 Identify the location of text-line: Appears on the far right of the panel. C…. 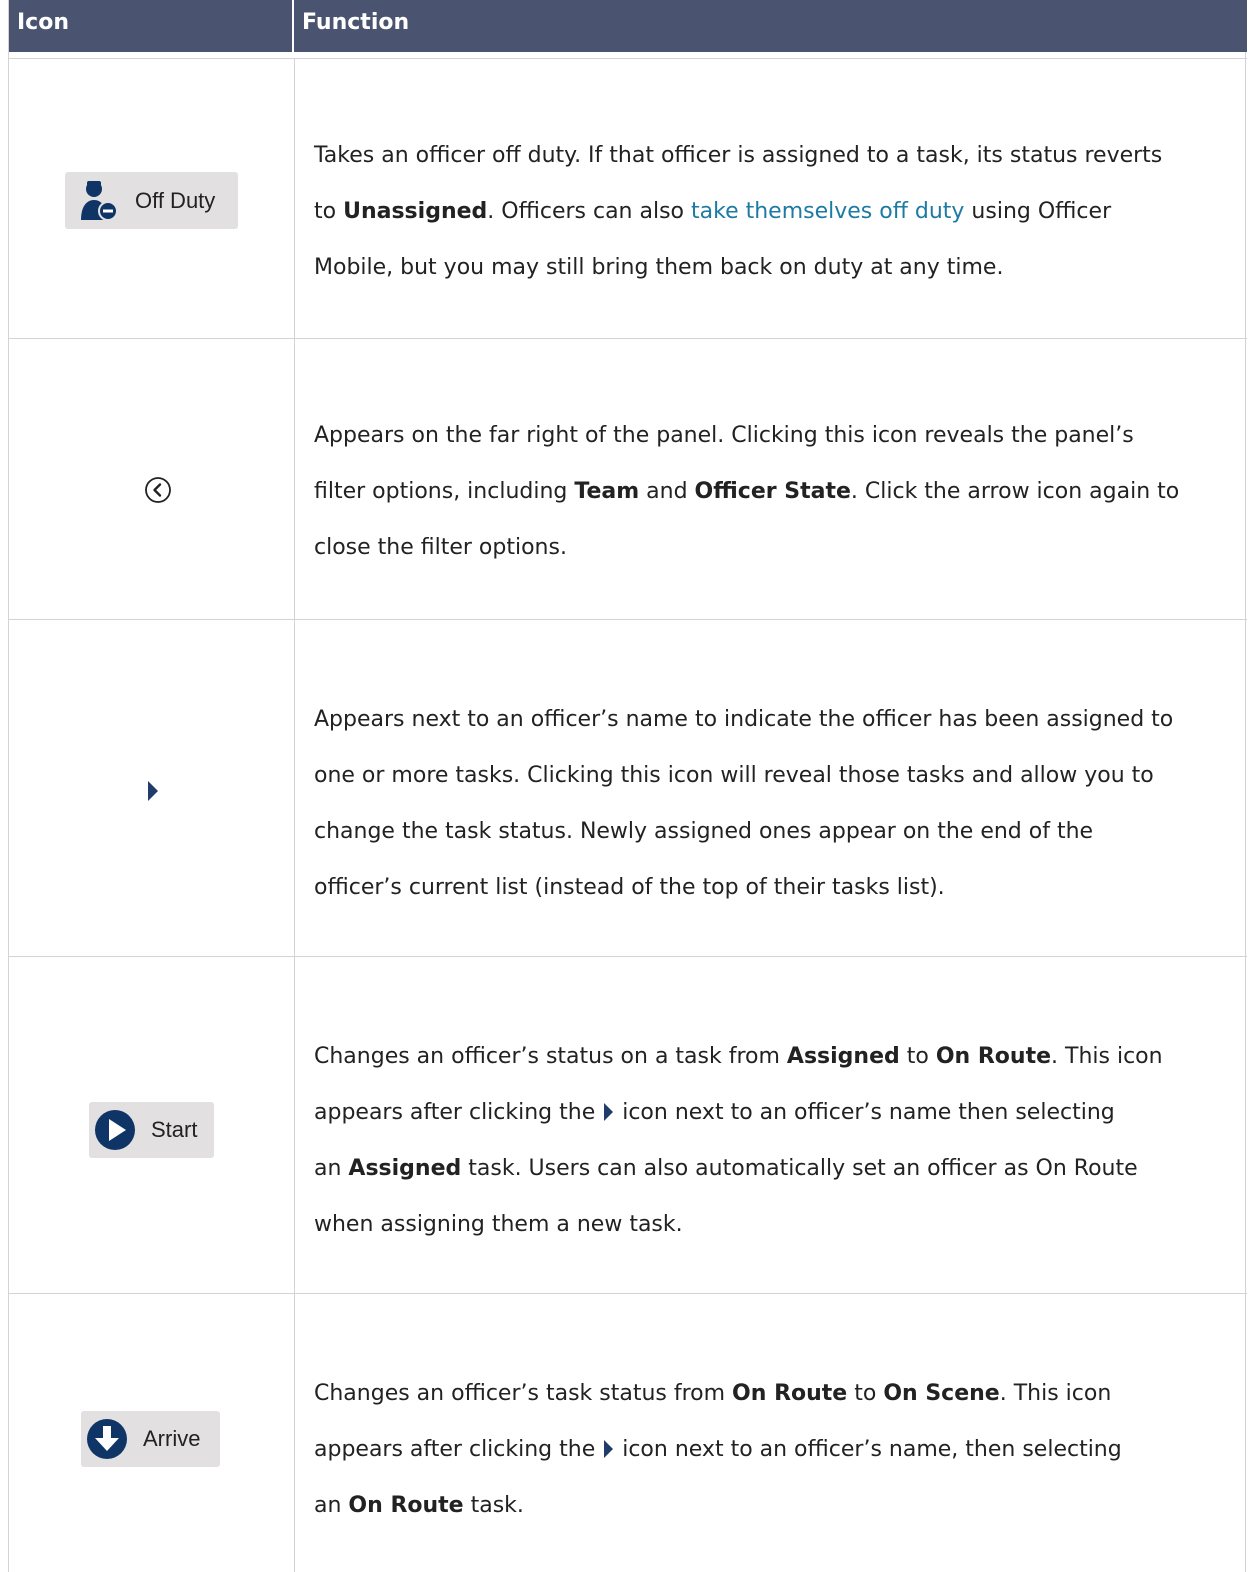
(724, 435).